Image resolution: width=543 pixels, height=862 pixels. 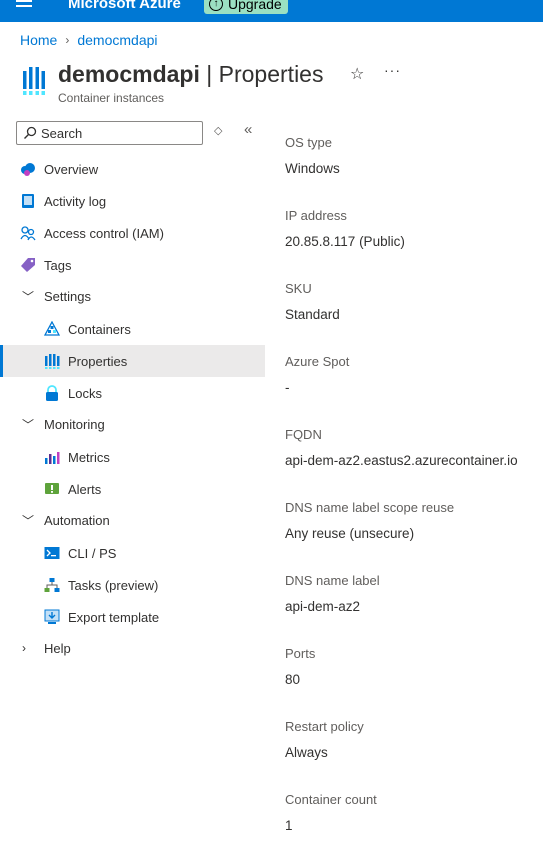 I want to click on properties-bars-icon, so click(x=52, y=361).